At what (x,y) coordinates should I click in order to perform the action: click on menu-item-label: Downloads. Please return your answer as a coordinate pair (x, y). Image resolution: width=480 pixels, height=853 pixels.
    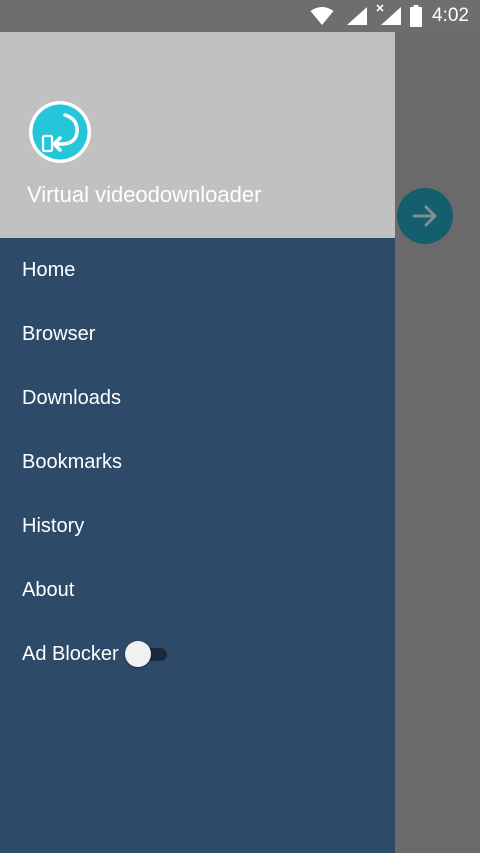
    Looking at the image, I should click on (71, 397).